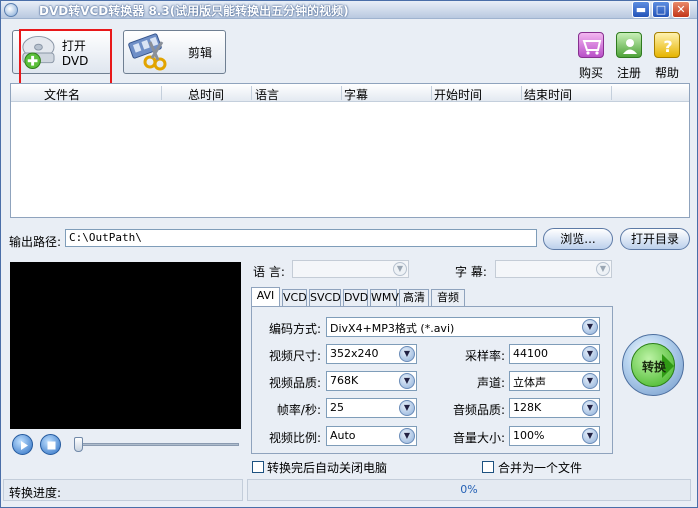 The width and height of the screenshot is (698, 508). Describe the element at coordinates (371, 381) in the screenshot. I see `video-quality-select: 768K ▼` at that location.